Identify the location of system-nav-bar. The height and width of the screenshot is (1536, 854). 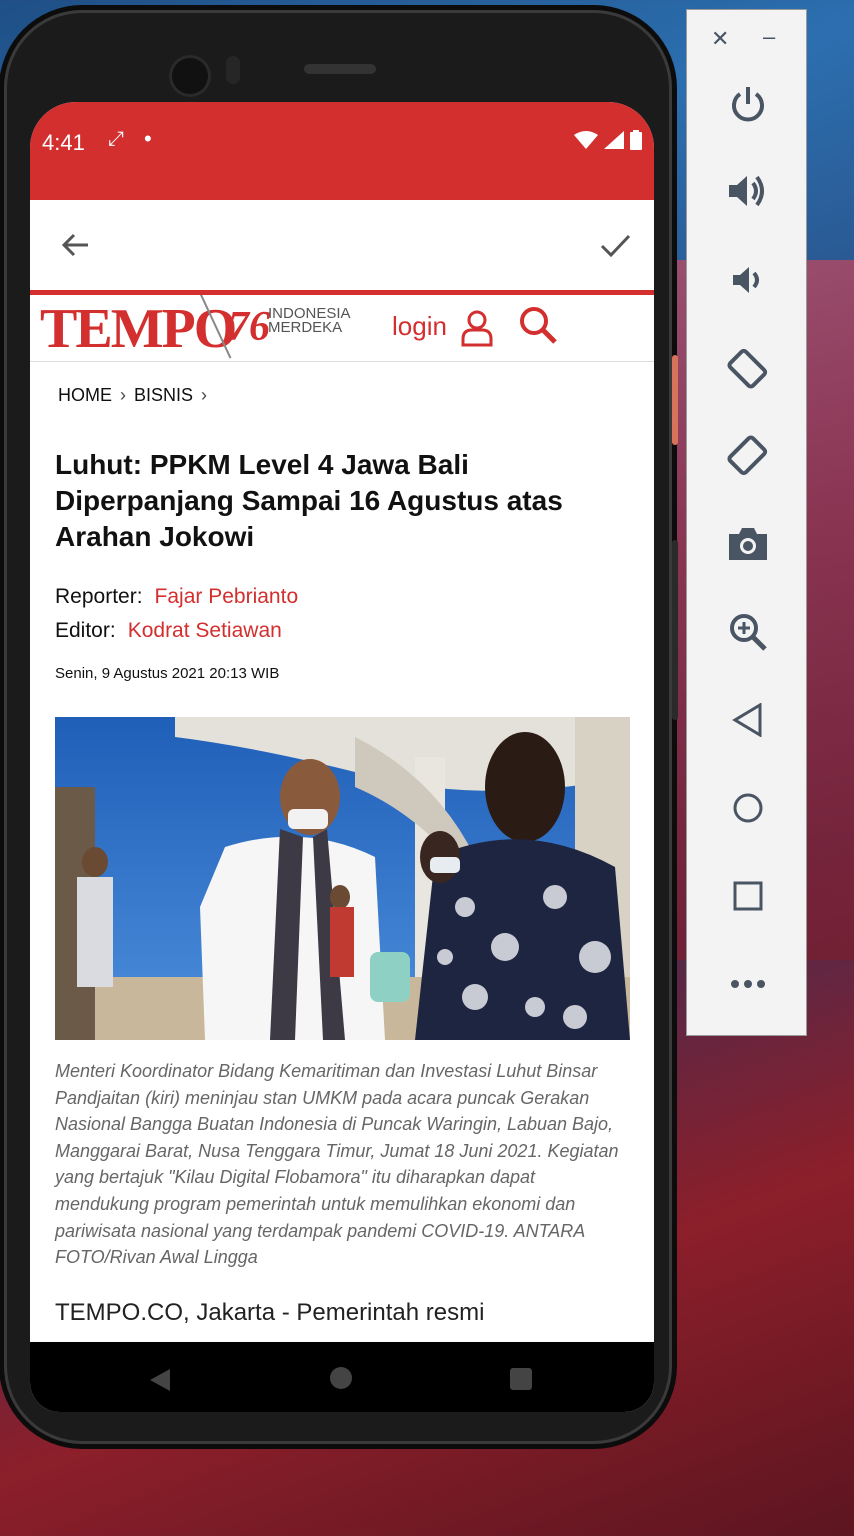
(342, 1377).